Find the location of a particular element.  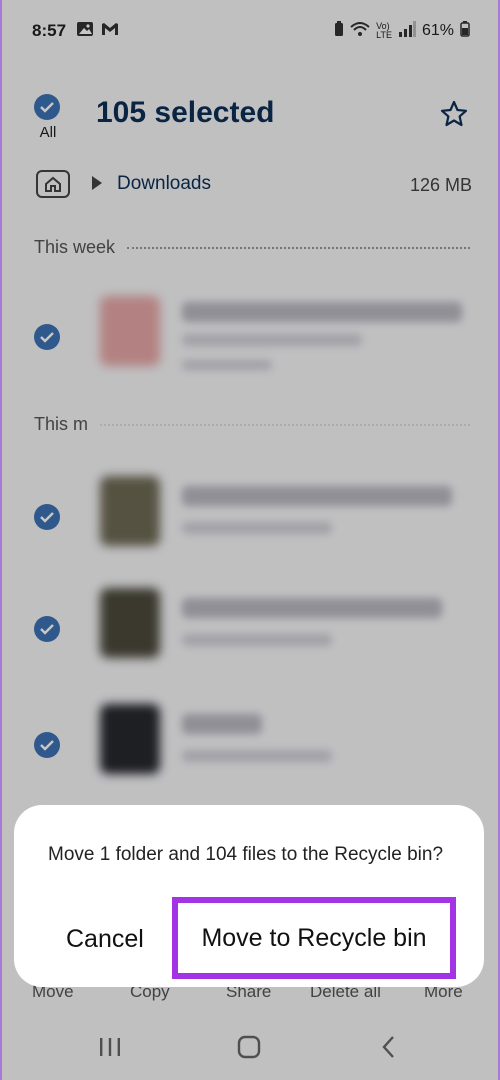

move-to-recycle-bin-button: Move to Recycle bin is located at coordinates (314, 938).